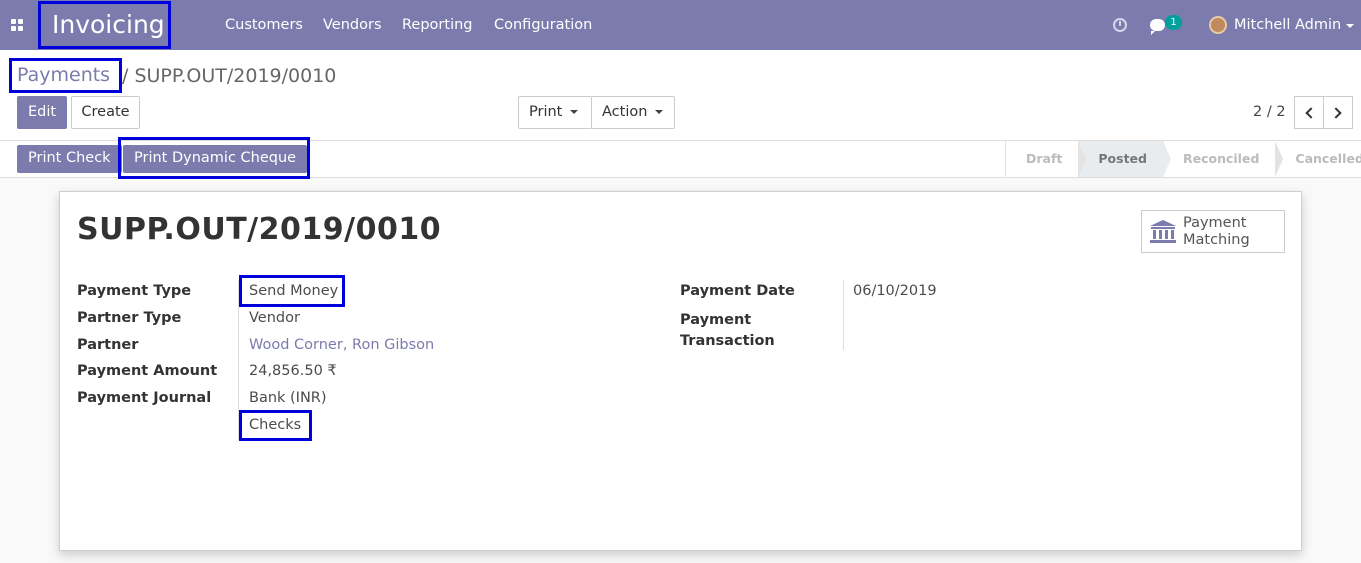 This screenshot has width=1361, height=563. I want to click on messages-count-badge: 1, so click(1173, 22).